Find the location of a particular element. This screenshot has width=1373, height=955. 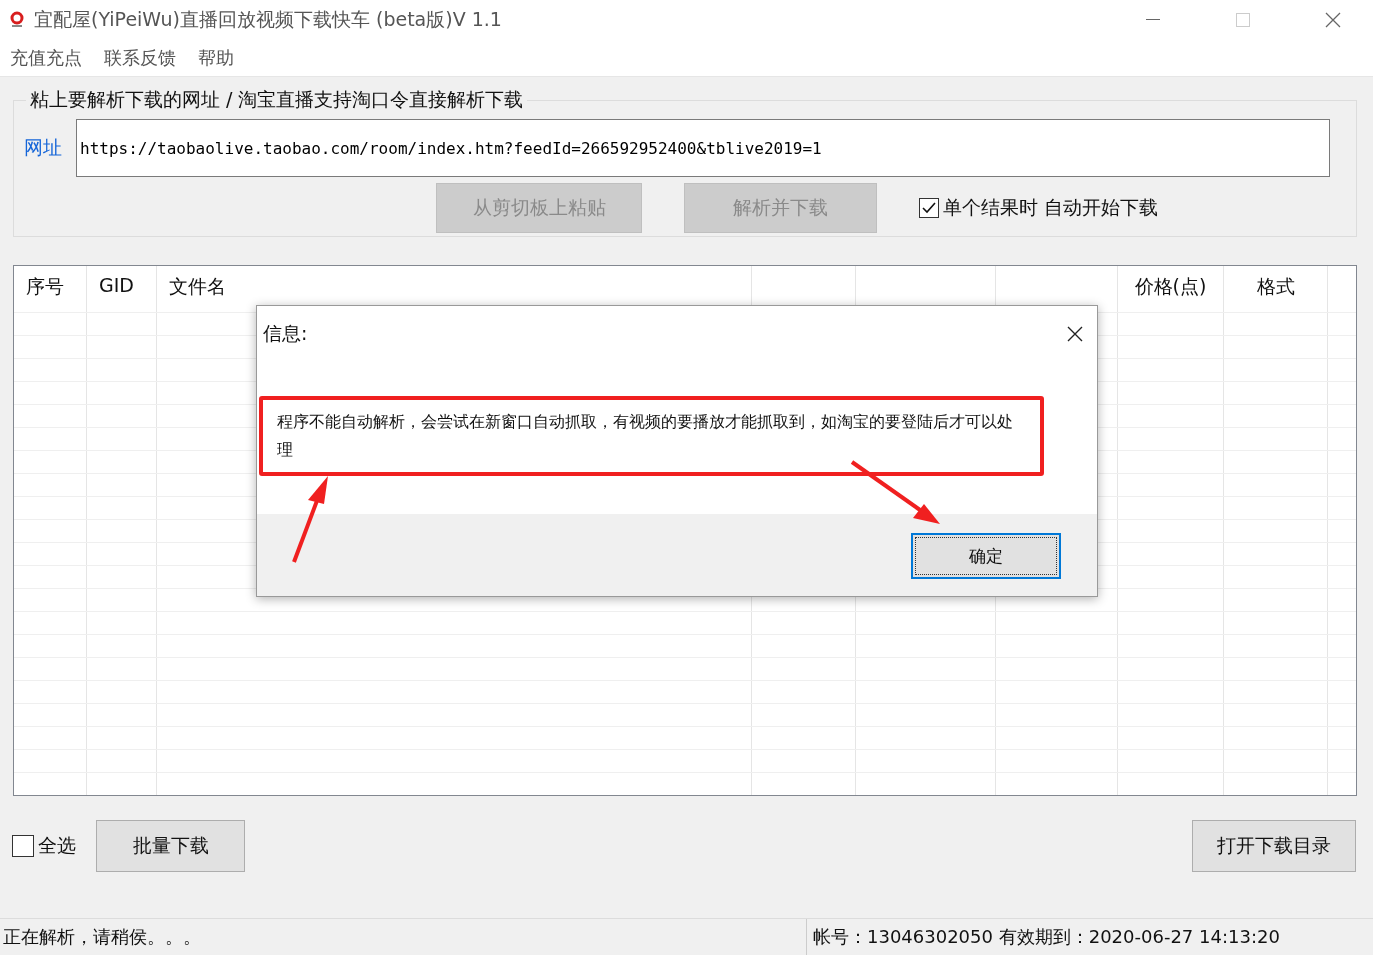

column-header: 序号 is located at coordinates (50, 289).